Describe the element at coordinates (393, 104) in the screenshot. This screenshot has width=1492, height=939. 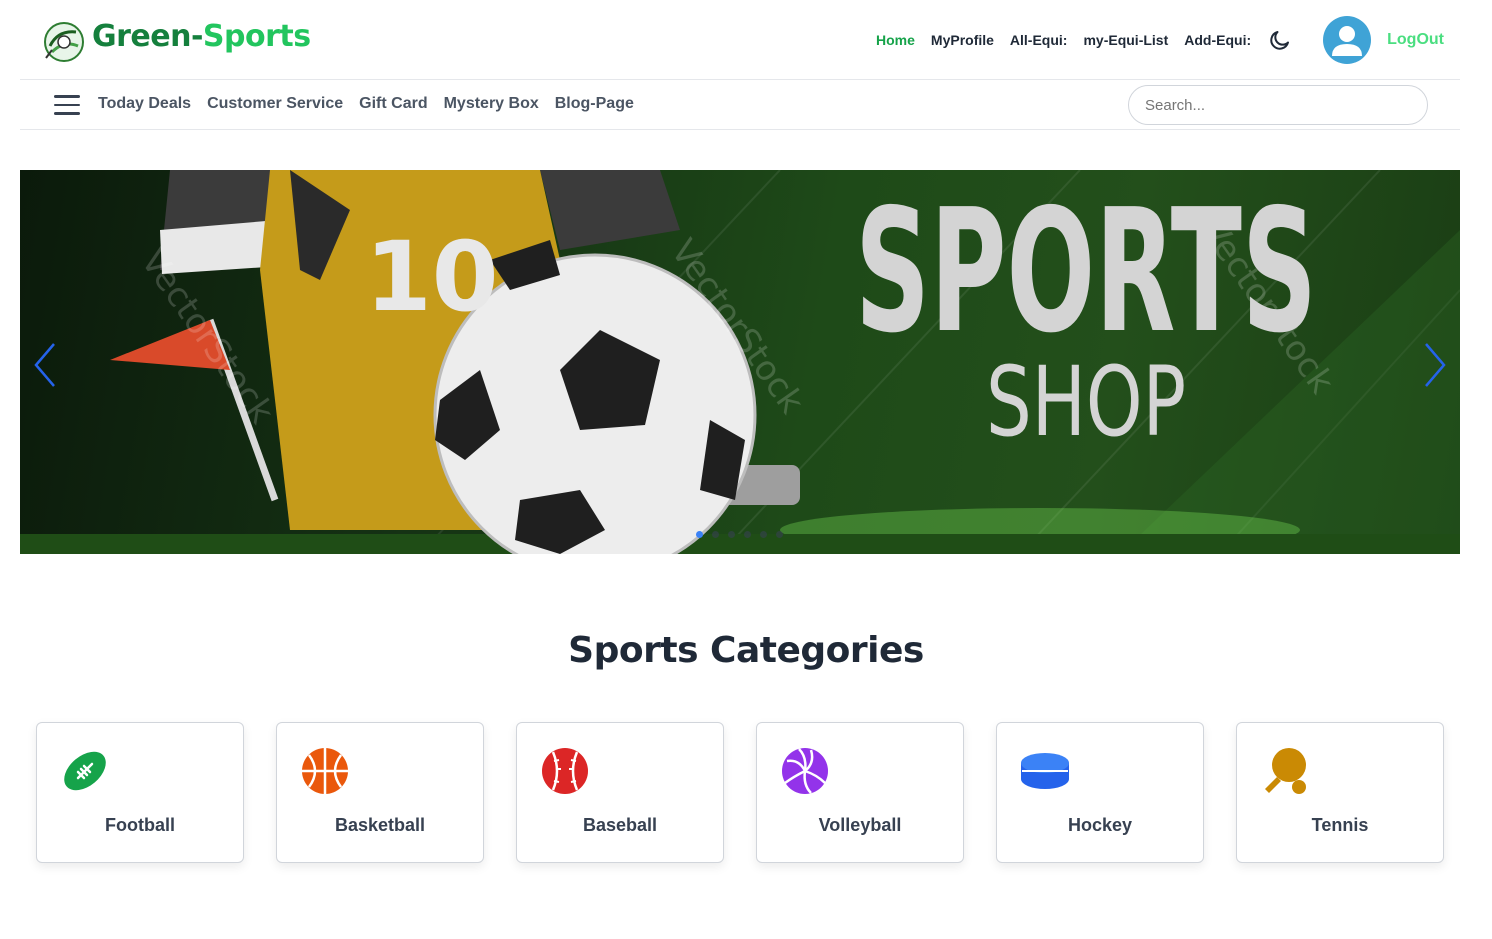
I see `link-gift-card: Gift Card` at that location.